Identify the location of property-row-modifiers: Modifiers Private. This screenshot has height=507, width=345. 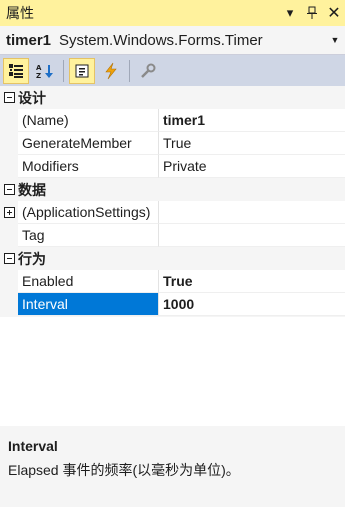
(172, 166).